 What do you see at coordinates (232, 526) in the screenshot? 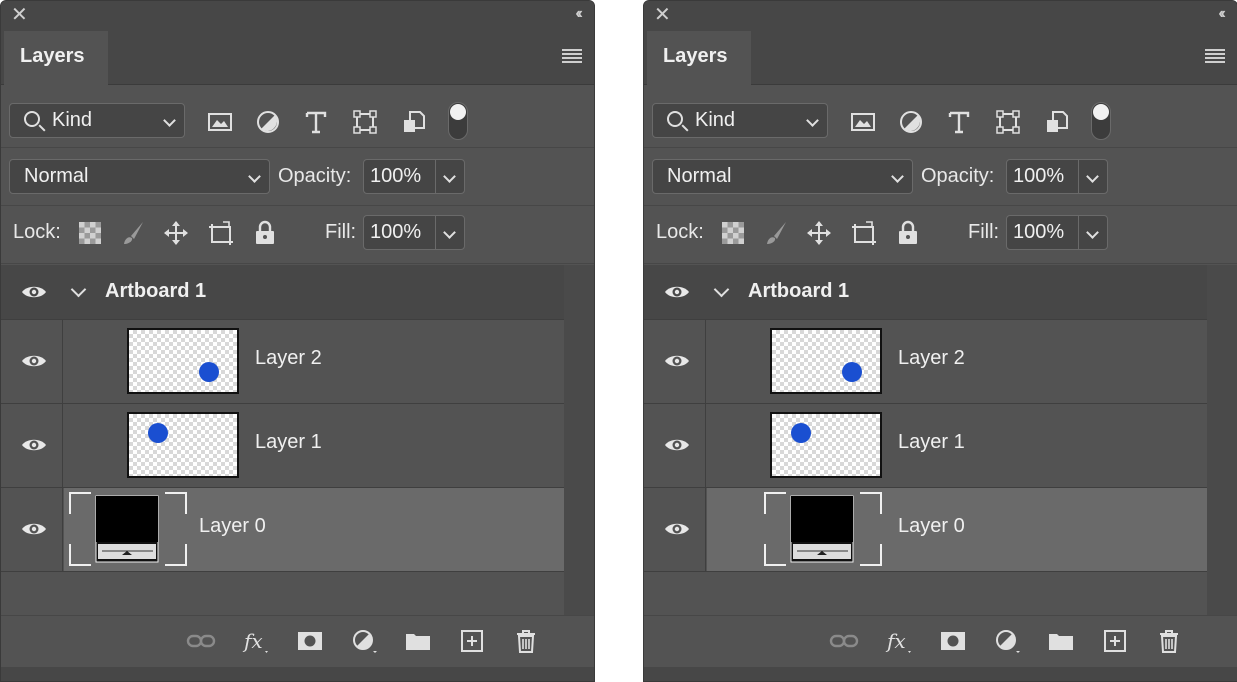
I see `layer-name: Layer 0` at bounding box center [232, 526].